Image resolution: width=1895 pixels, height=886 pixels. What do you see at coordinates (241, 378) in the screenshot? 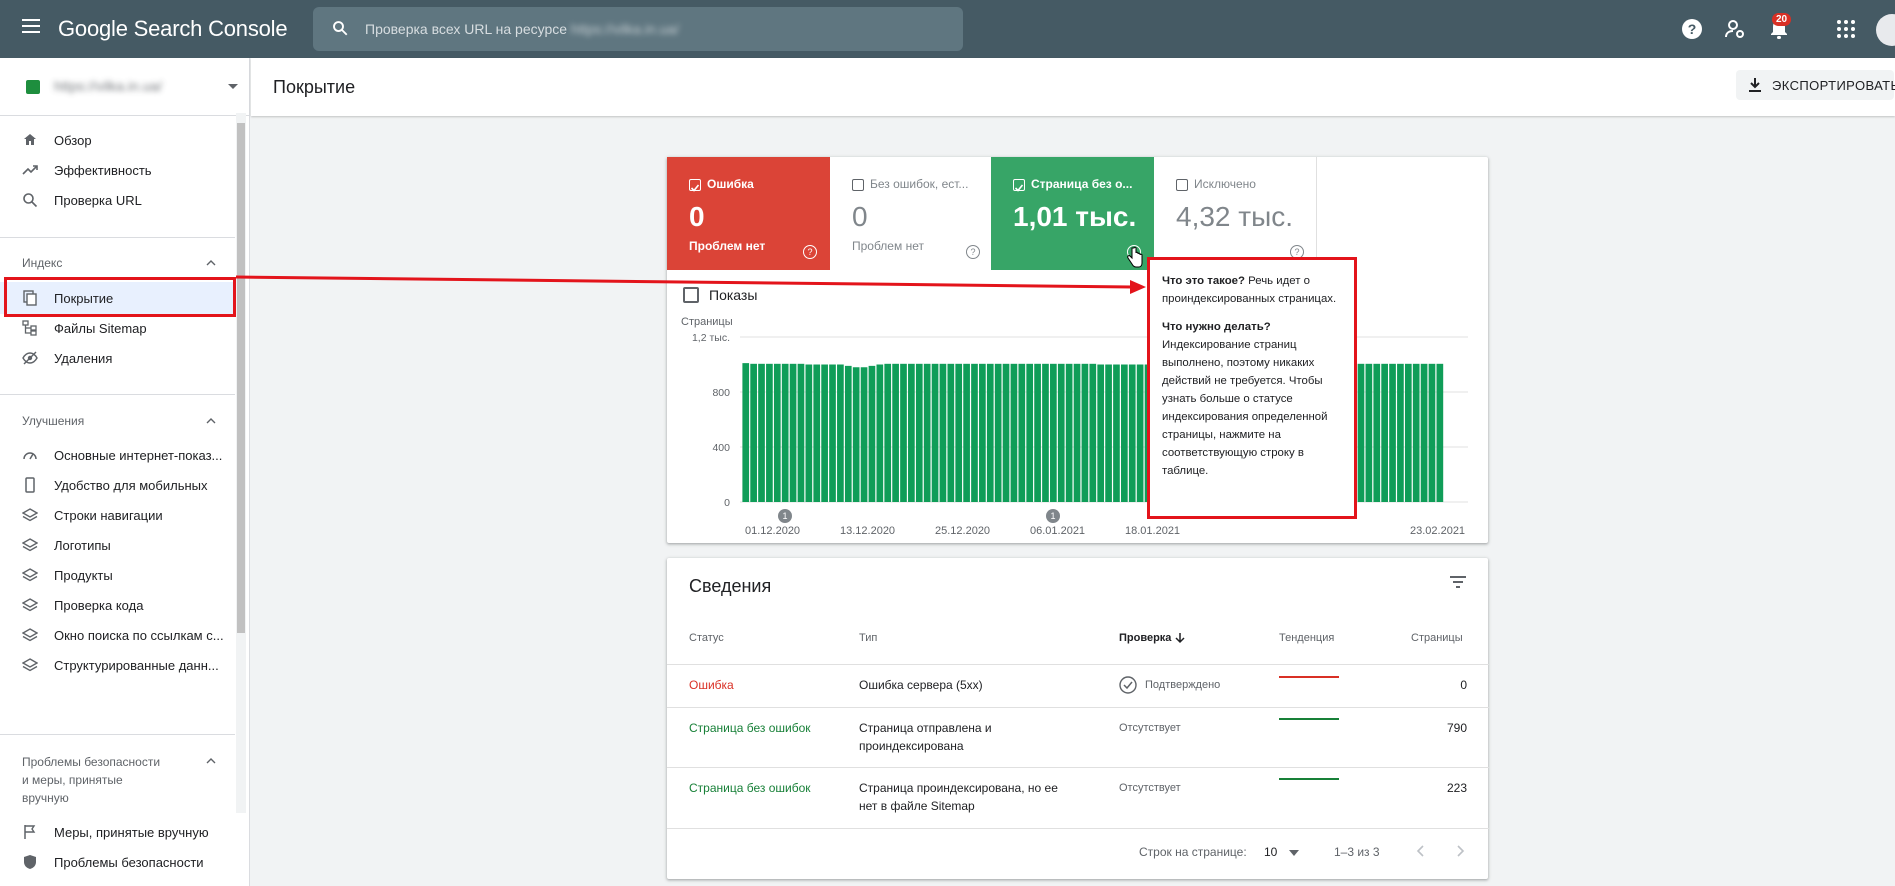
I see `scrollbar-thumb` at bounding box center [241, 378].